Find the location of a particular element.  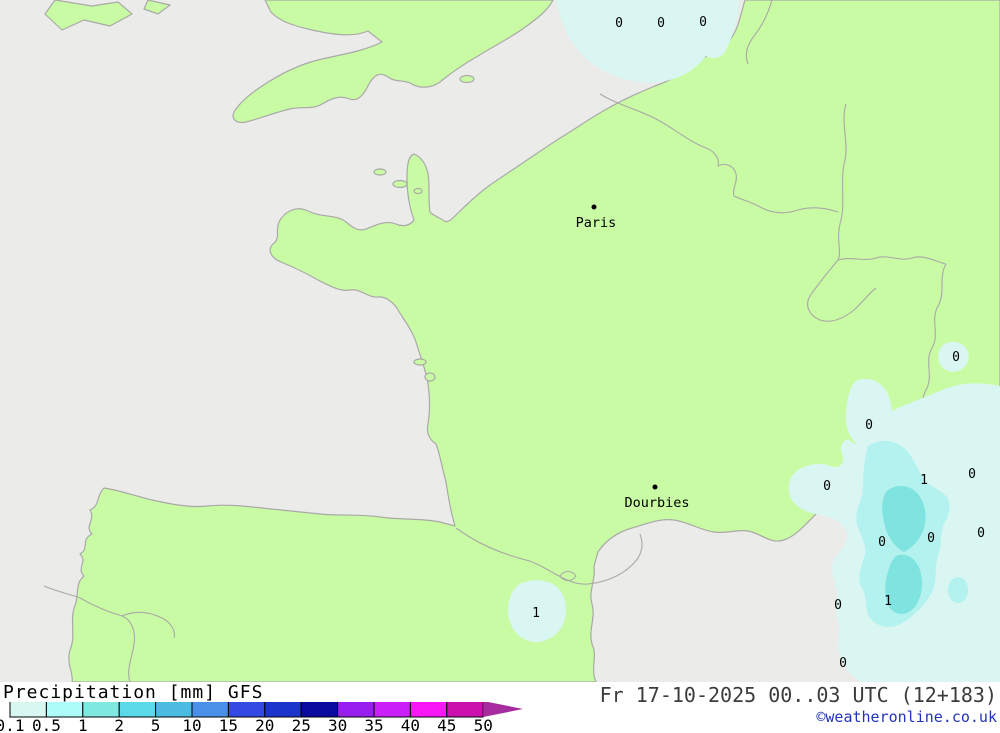

legend-tick-label: 0.1 is located at coordinates (12, 724).